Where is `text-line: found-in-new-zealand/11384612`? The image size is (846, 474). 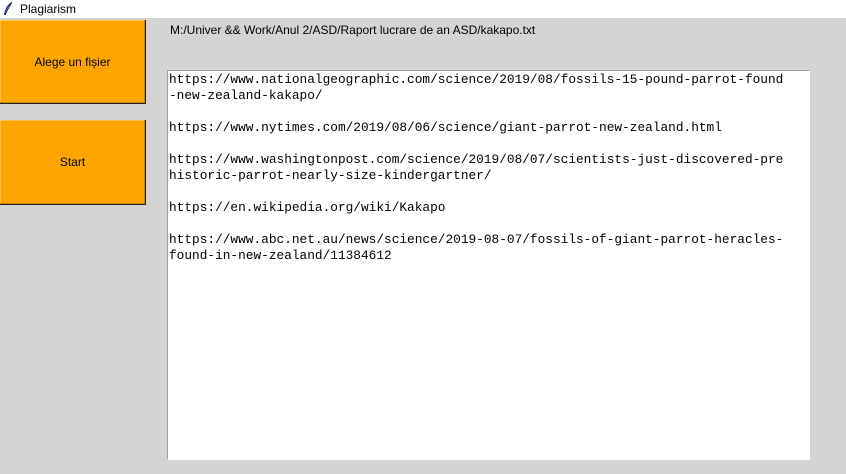 text-line: found-in-new-zealand/11384612 is located at coordinates (280, 255).